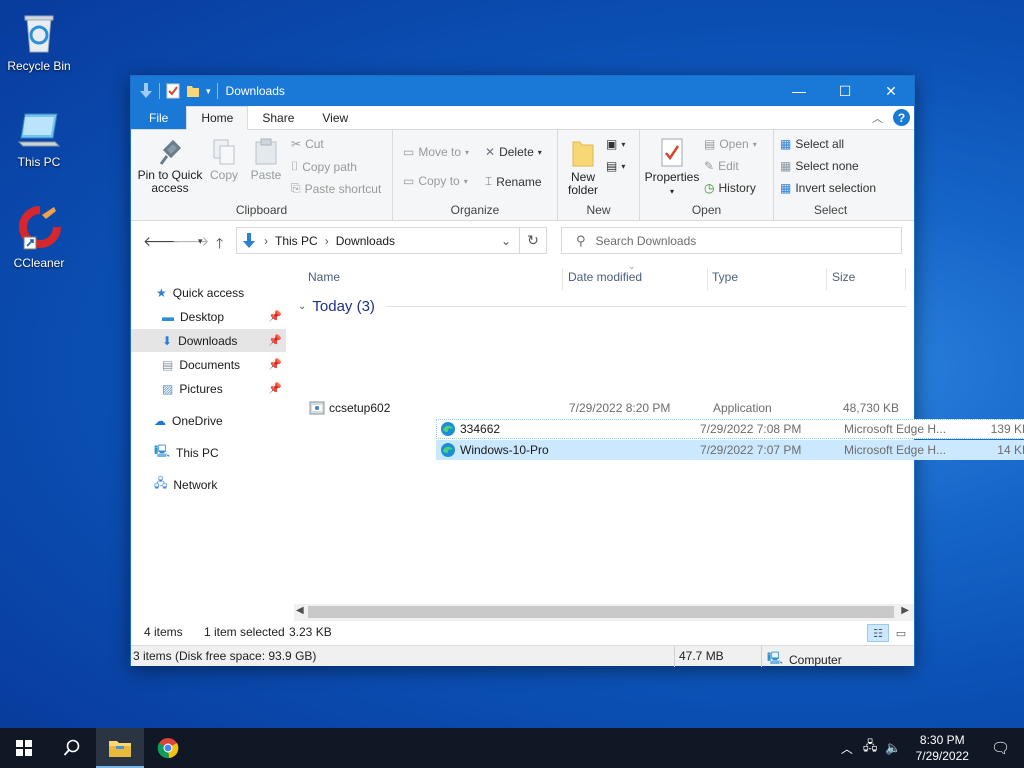 The width and height of the screenshot is (1024, 768). What do you see at coordinates (200, 292) in the screenshot?
I see `nav-quick-access: ★ Quick access` at bounding box center [200, 292].